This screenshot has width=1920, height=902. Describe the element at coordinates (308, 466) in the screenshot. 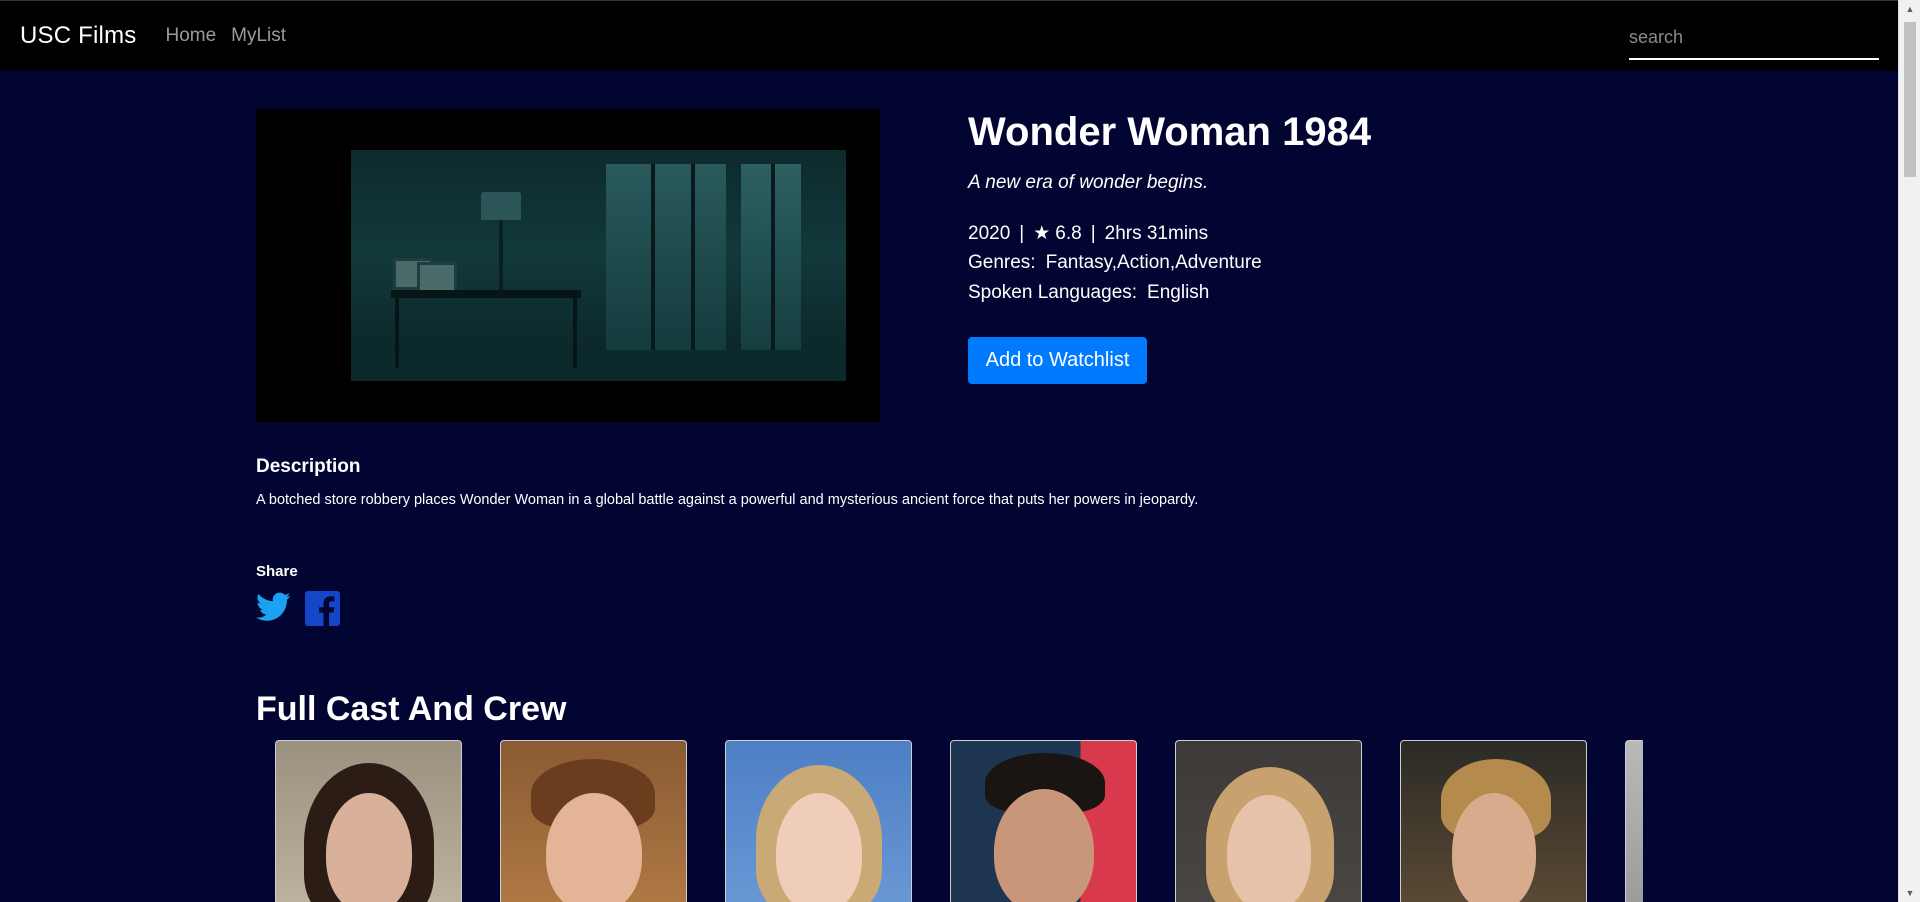

I see `description-heading: Description` at that location.